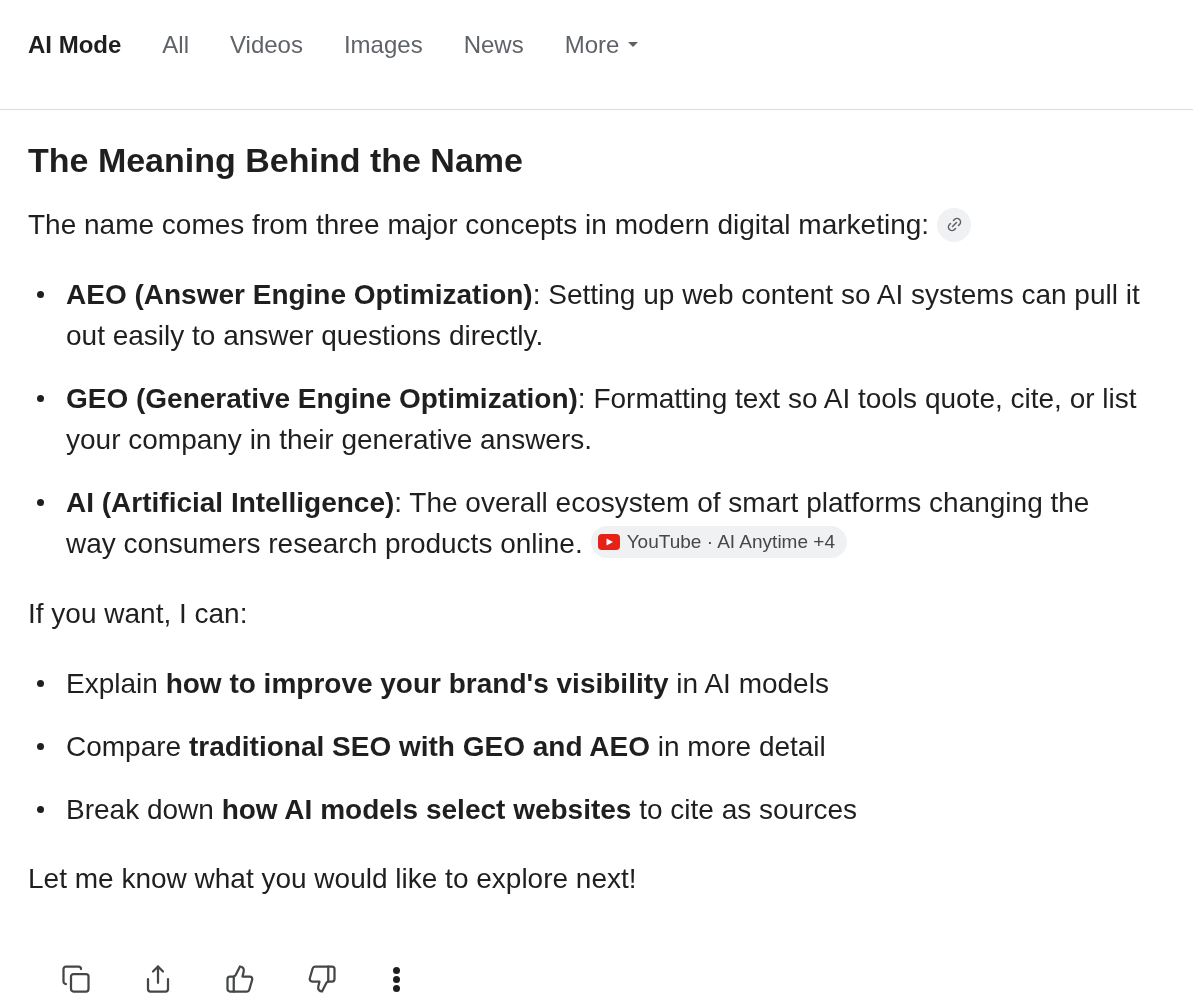 Image resolution: width=1193 pixels, height=1008 pixels. What do you see at coordinates (718, 542) in the screenshot?
I see `source-chip: YouTube · AI Anytime +4` at bounding box center [718, 542].